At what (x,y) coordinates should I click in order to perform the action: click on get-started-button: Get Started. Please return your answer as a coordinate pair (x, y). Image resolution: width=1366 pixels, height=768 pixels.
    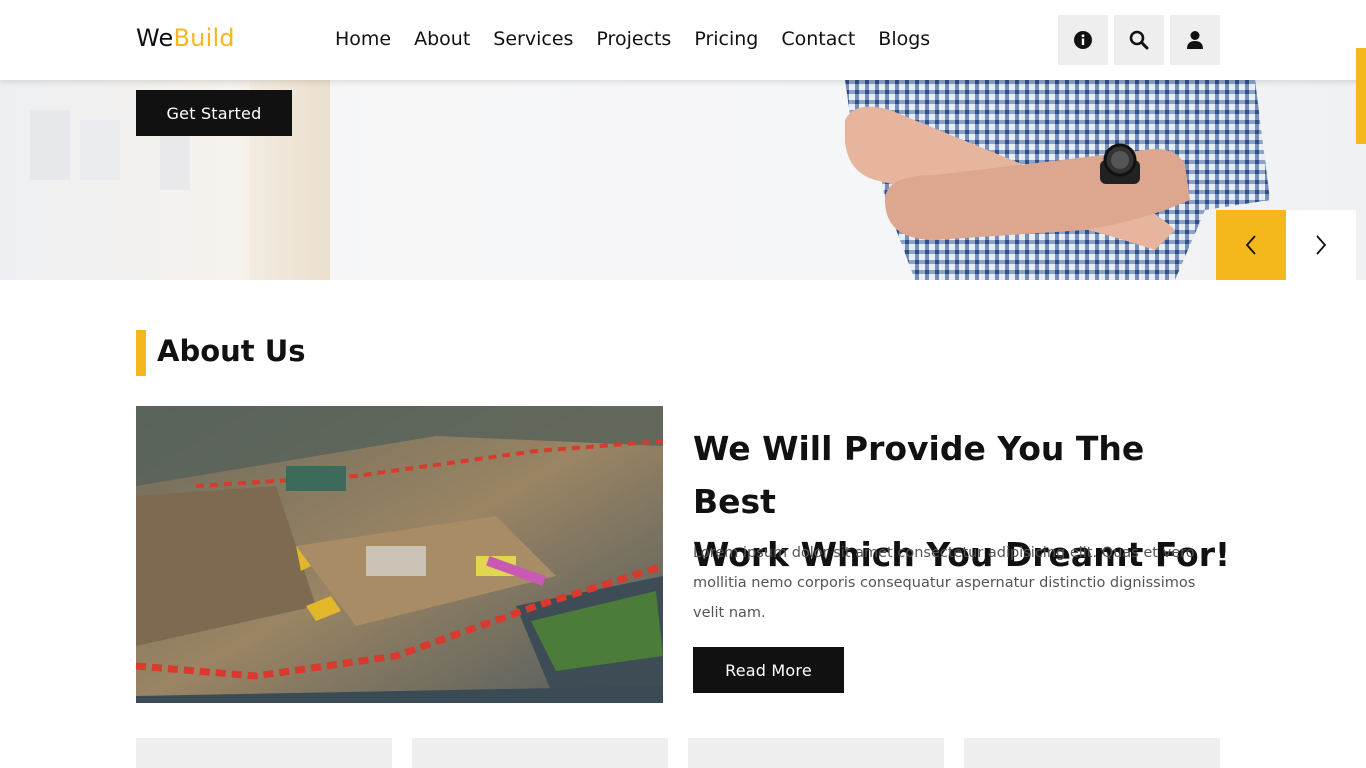
    Looking at the image, I should click on (214, 113).